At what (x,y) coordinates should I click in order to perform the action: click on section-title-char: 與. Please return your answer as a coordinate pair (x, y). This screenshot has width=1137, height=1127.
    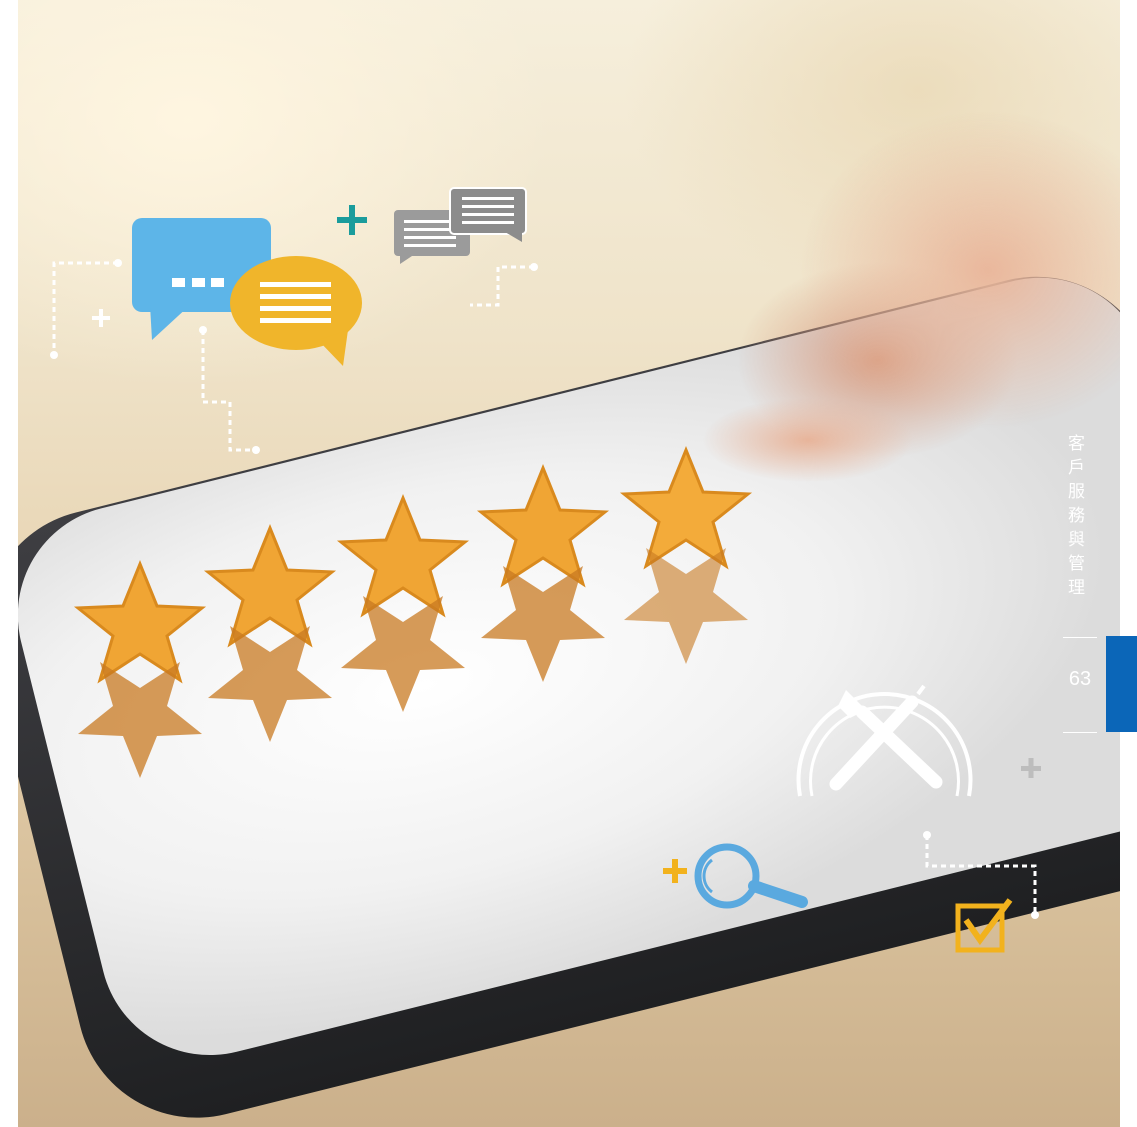
    Looking at the image, I should click on (1077, 540).